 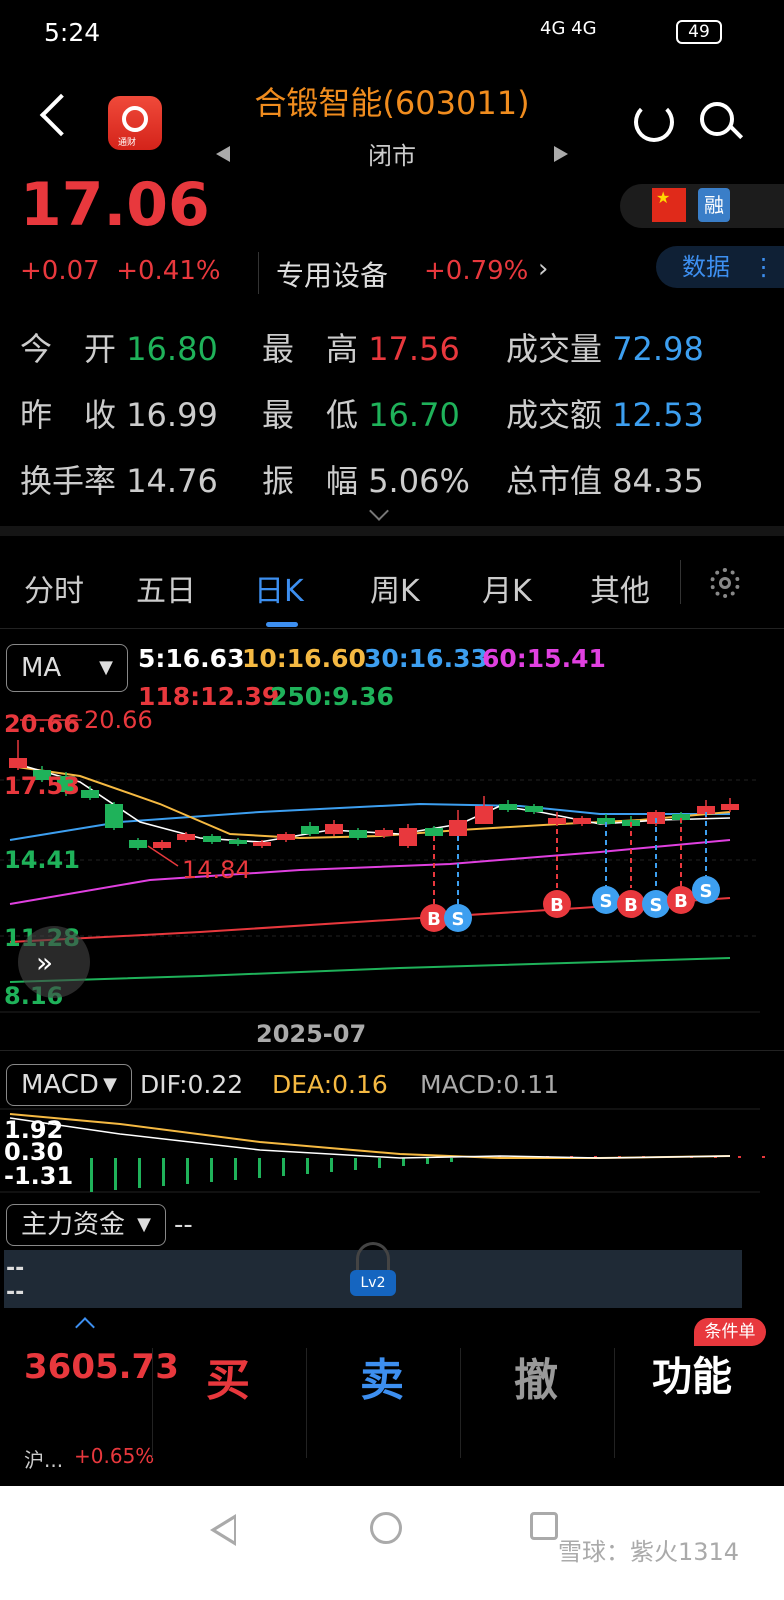 What do you see at coordinates (279, 588) in the screenshot?
I see `tab-daily-k: 日K` at bounding box center [279, 588].